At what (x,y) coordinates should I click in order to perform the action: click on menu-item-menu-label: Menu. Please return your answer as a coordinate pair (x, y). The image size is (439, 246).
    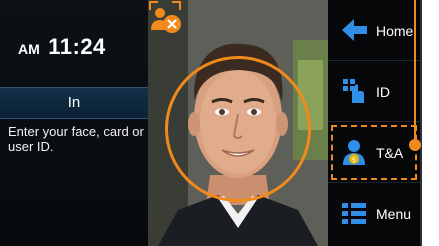
    Looking at the image, I should click on (394, 214).